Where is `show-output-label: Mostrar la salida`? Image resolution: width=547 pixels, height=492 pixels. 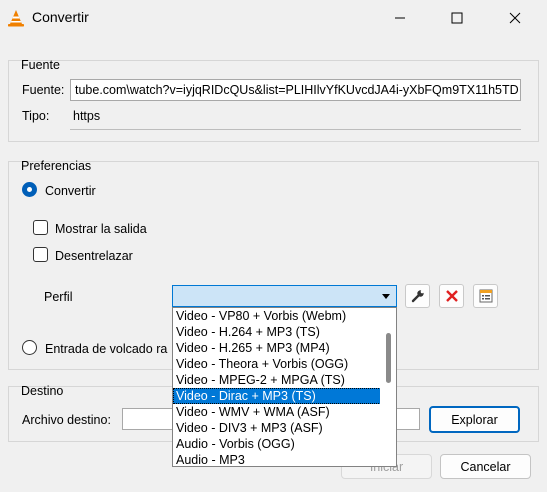 show-output-label: Mostrar la salida is located at coordinates (101, 229).